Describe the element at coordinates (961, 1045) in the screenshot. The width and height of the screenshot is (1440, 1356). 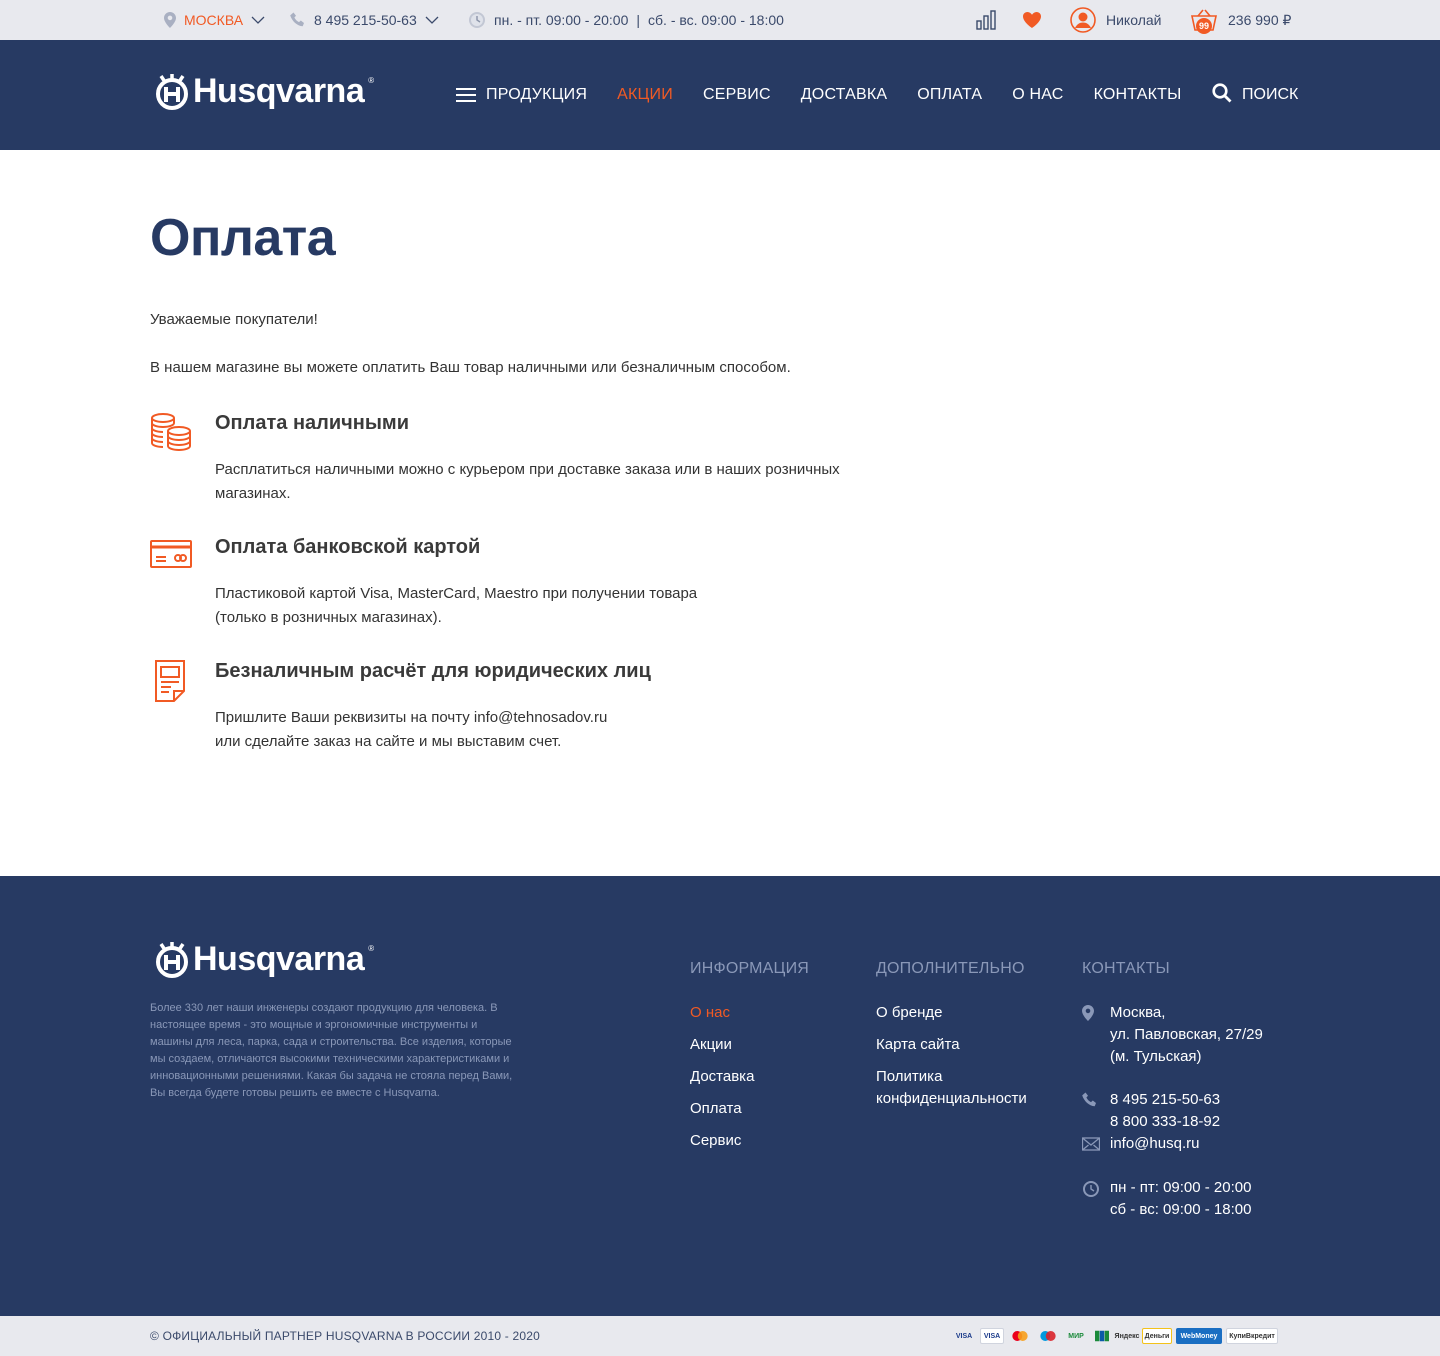
I see `footer-link-sitemap: Карта сайта` at that location.